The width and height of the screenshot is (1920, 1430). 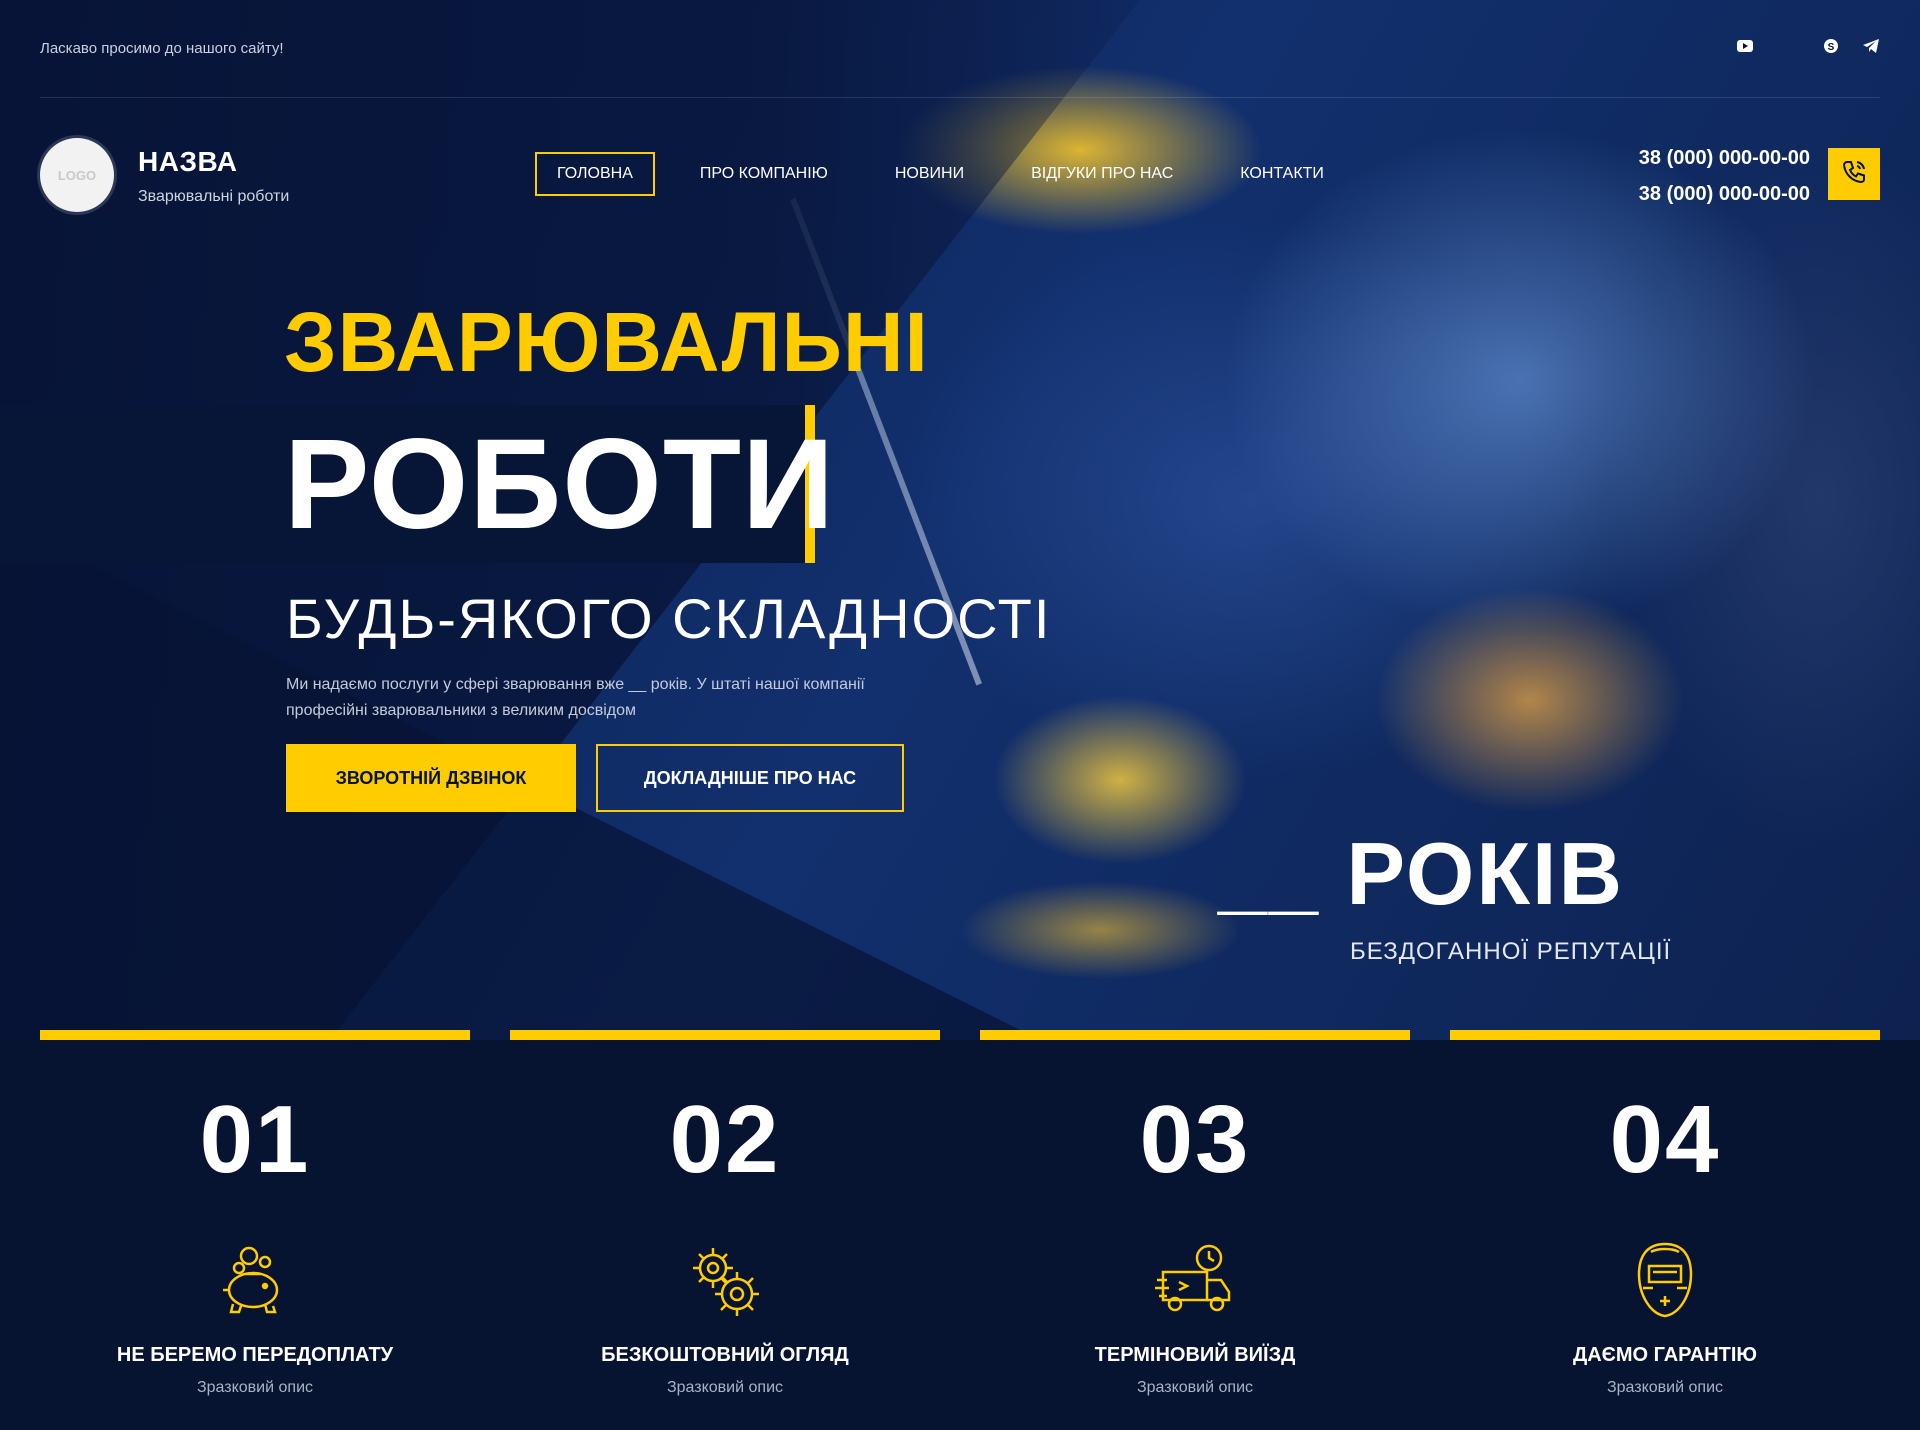 I want to click on phone-numbers: 38 (000) 000-00-00 38 (000) 000-00-00, so click(x=1724, y=176).